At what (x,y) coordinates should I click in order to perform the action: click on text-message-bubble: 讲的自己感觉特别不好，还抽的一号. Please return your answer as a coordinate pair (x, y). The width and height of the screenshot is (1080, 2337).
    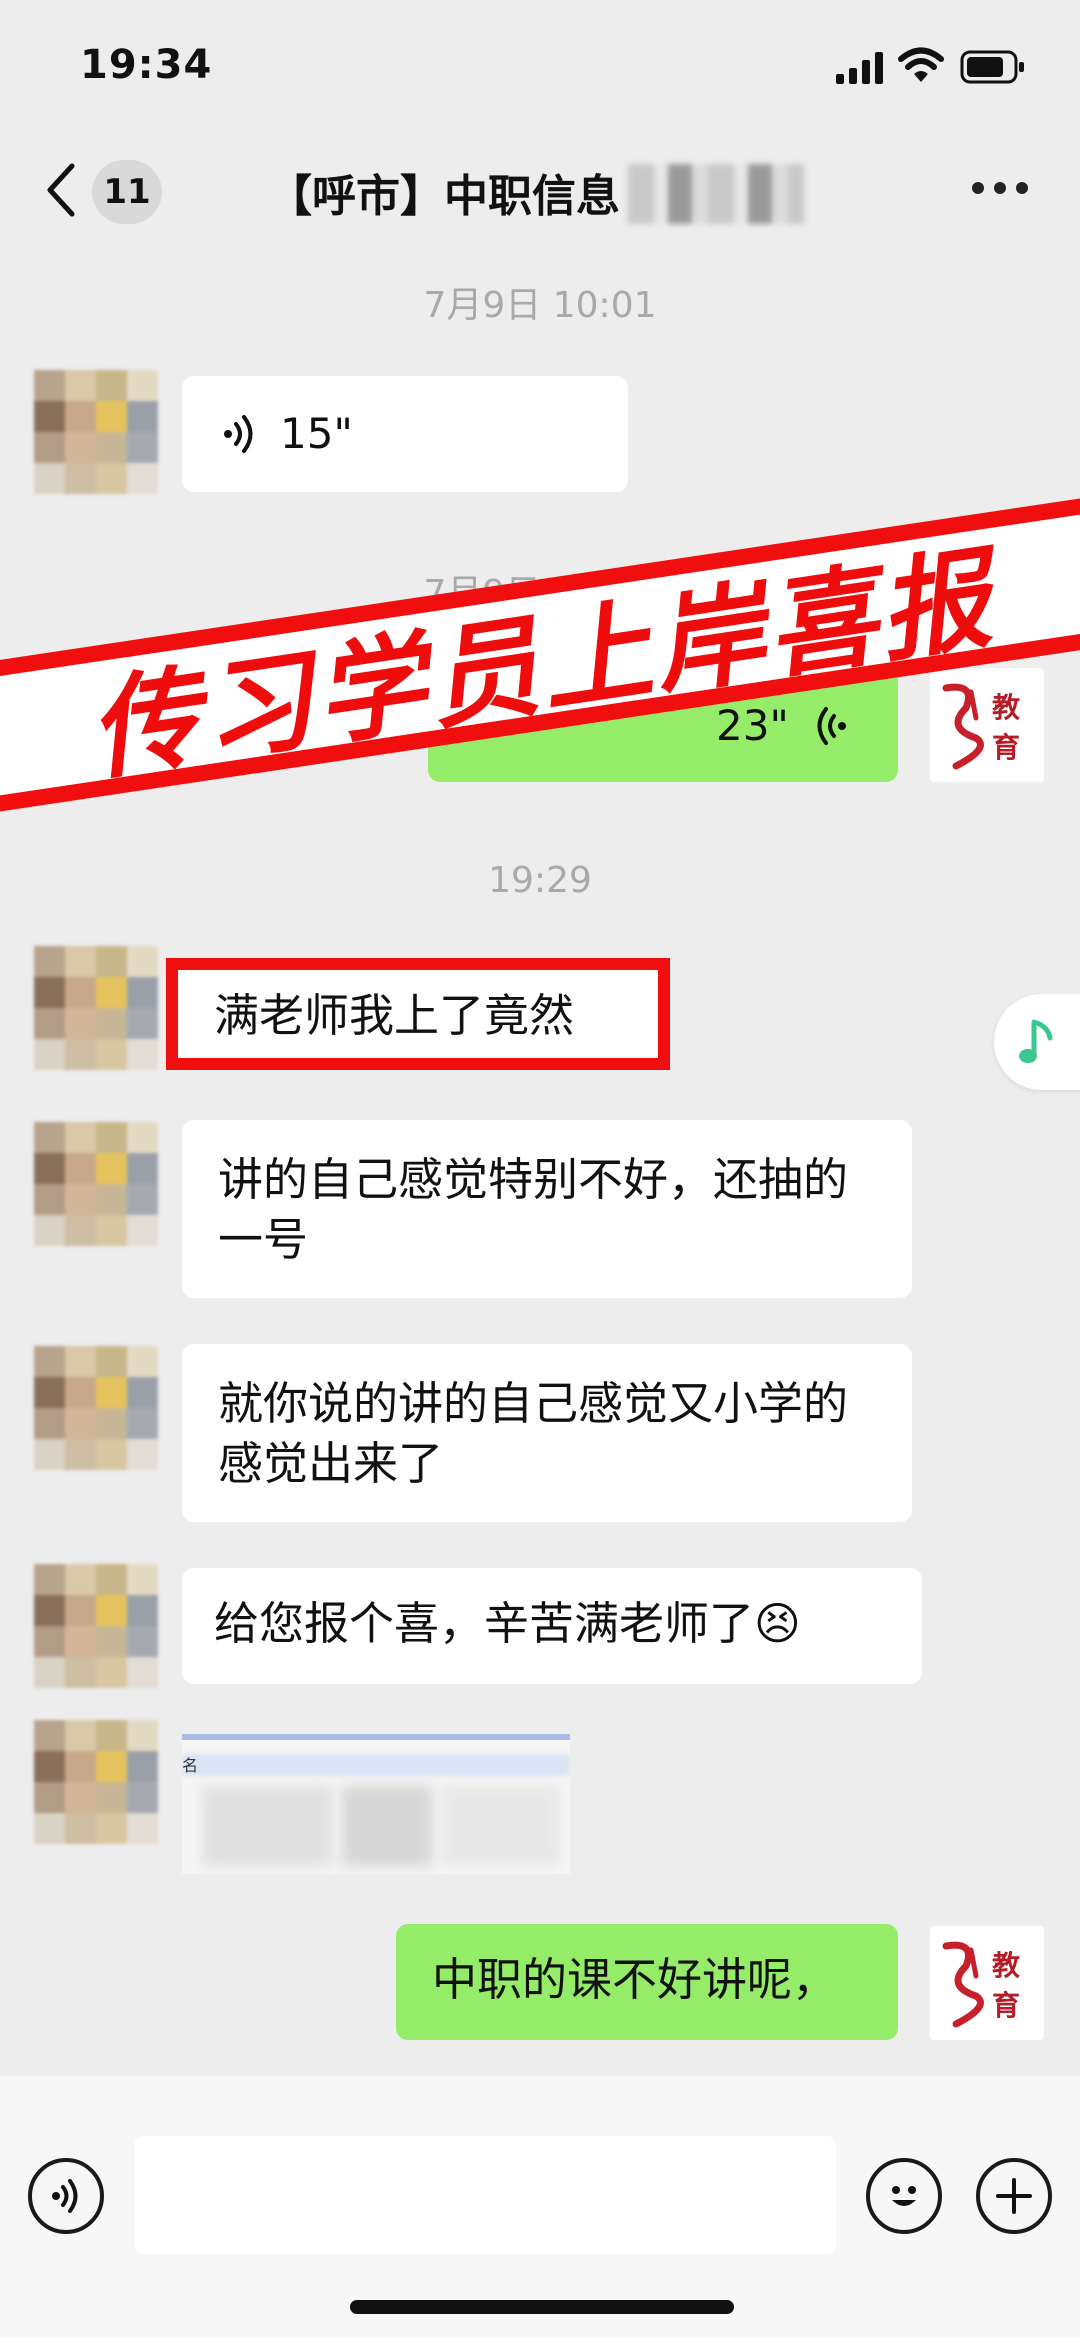
    Looking at the image, I should click on (547, 1209).